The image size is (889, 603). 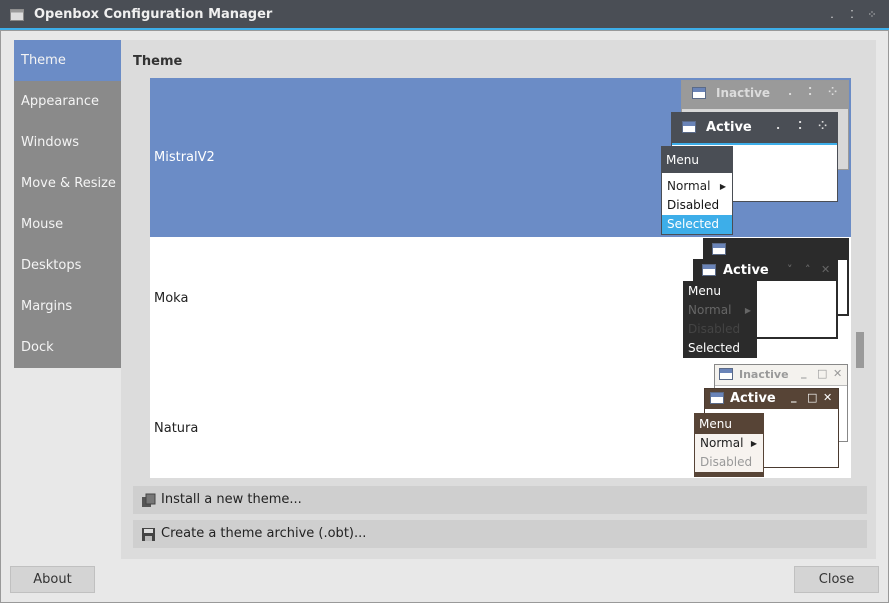 What do you see at coordinates (67, 142) in the screenshot?
I see `sidebar-item-windows: Windows` at bounding box center [67, 142].